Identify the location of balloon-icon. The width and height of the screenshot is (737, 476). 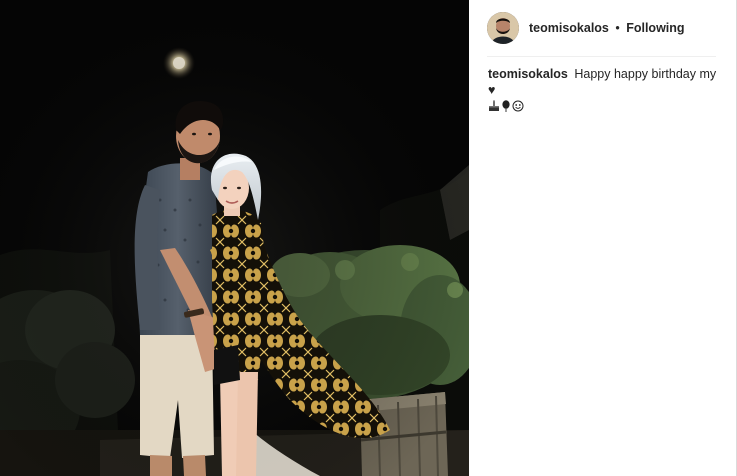
(506, 106).